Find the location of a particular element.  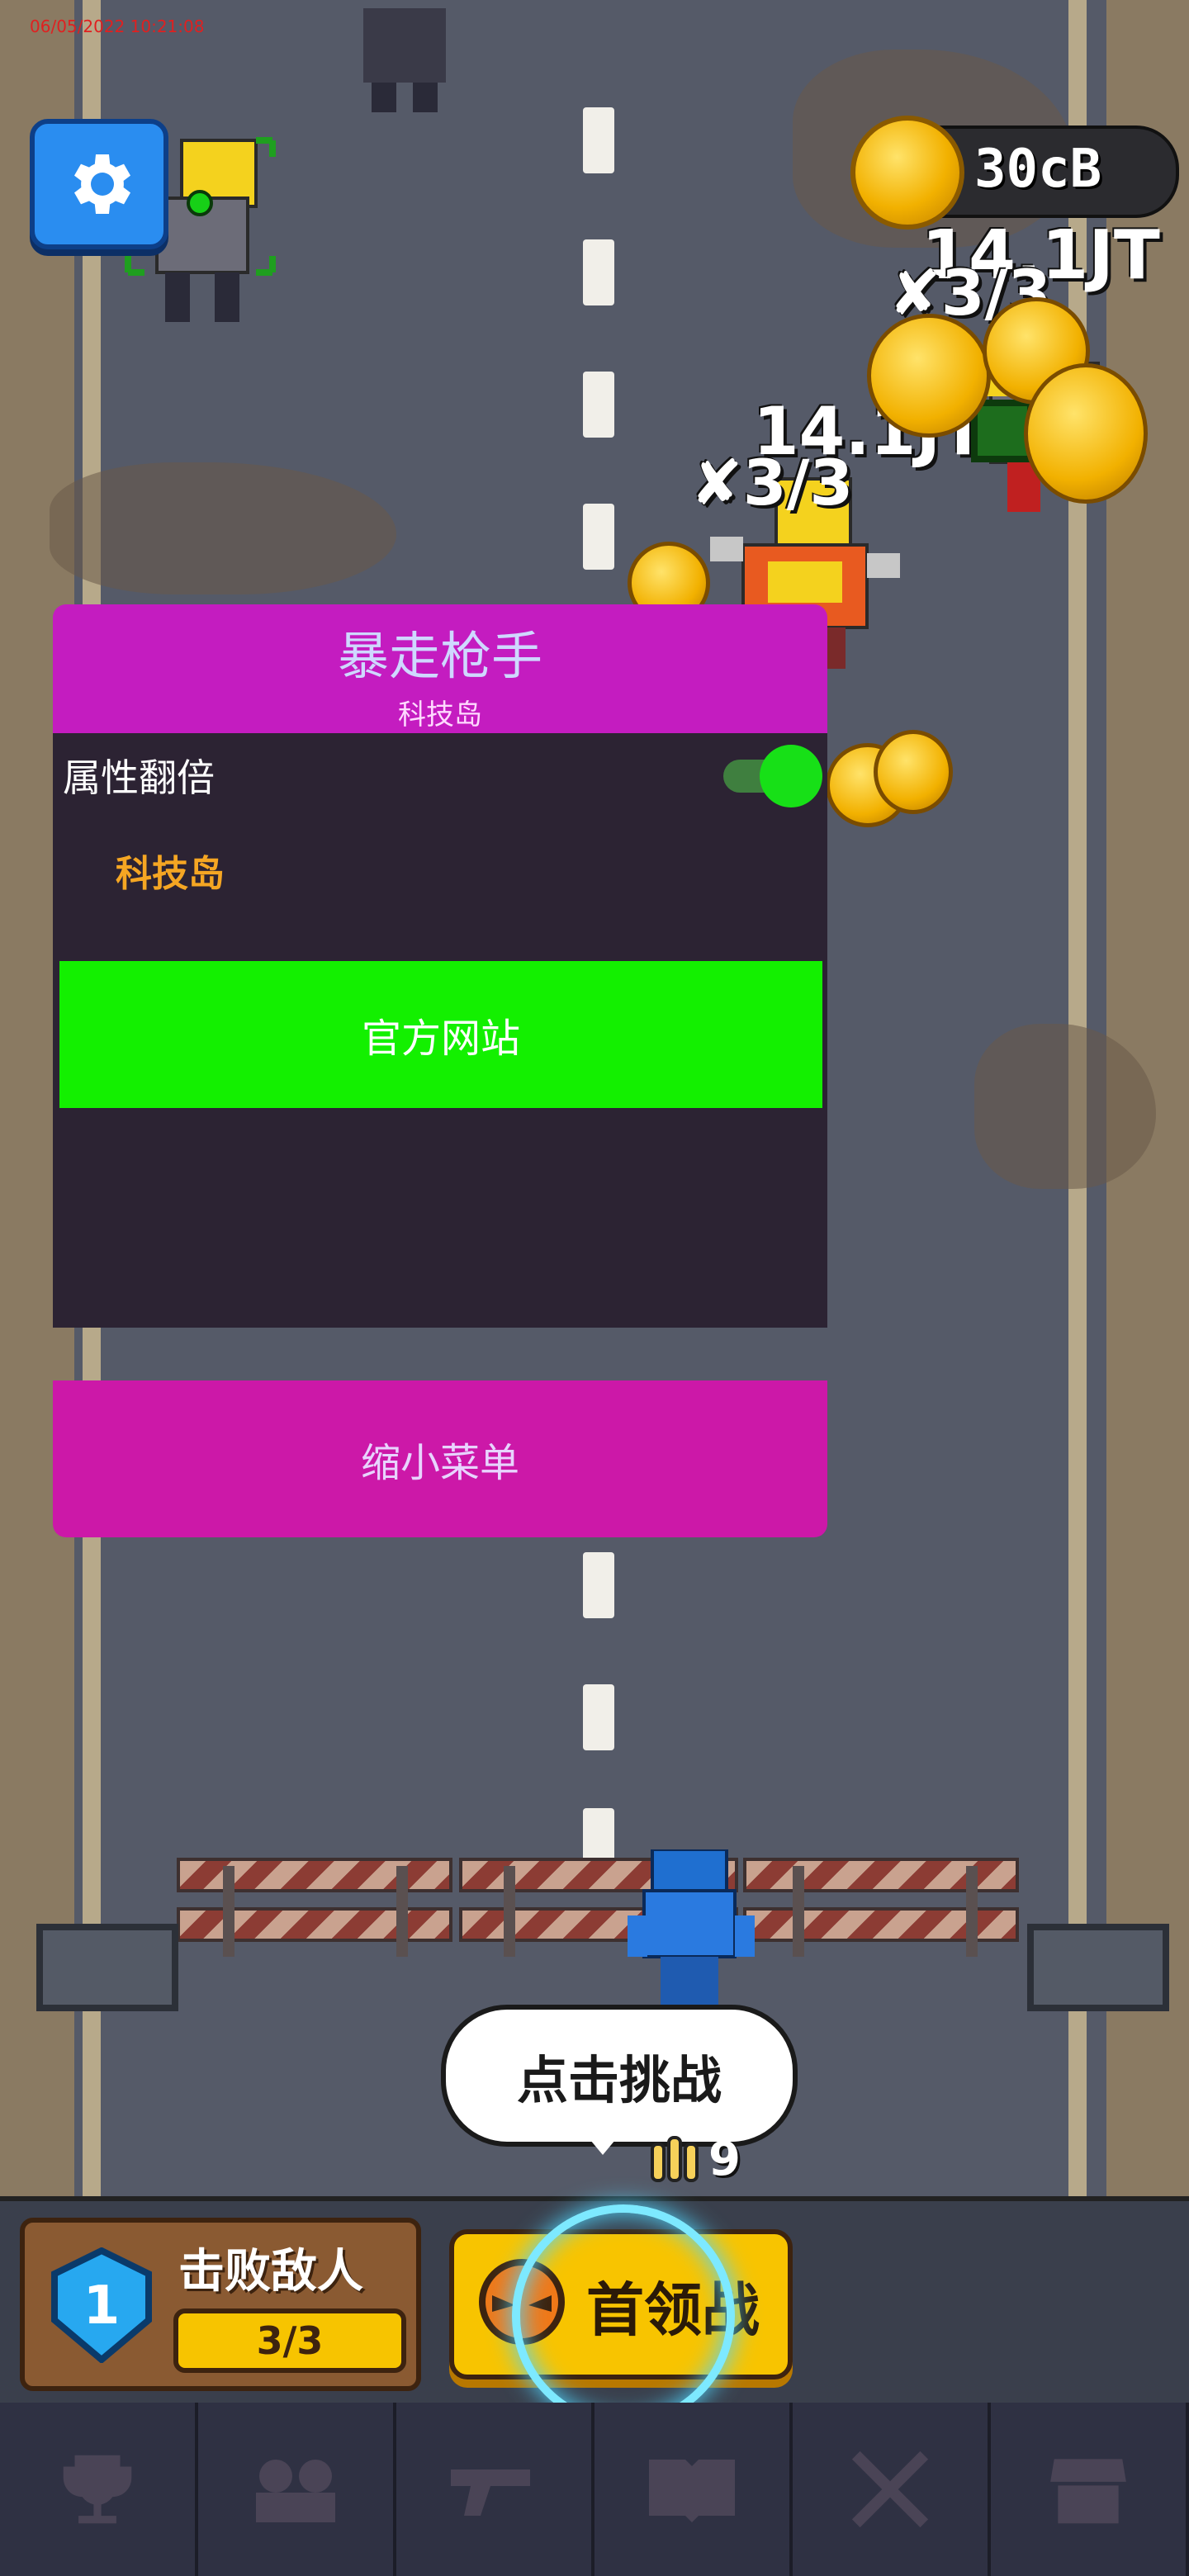

characters-icon is located at coordinates (295, 2491).